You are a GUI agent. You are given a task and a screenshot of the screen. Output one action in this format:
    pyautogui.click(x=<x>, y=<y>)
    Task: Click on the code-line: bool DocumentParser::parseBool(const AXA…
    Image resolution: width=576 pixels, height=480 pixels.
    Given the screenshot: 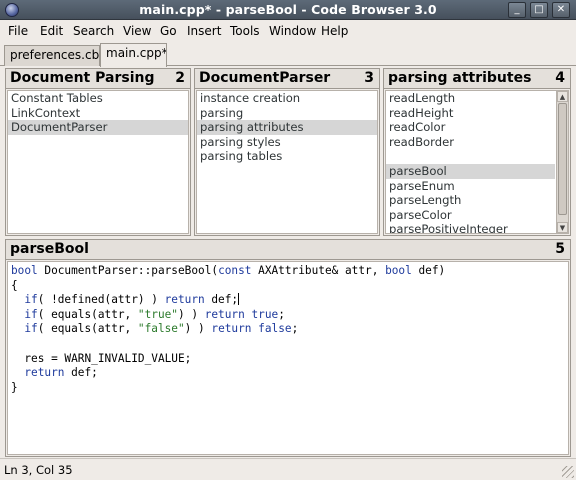 What is the action you would take?
    pyautogui.click(x=288, y=271)
    